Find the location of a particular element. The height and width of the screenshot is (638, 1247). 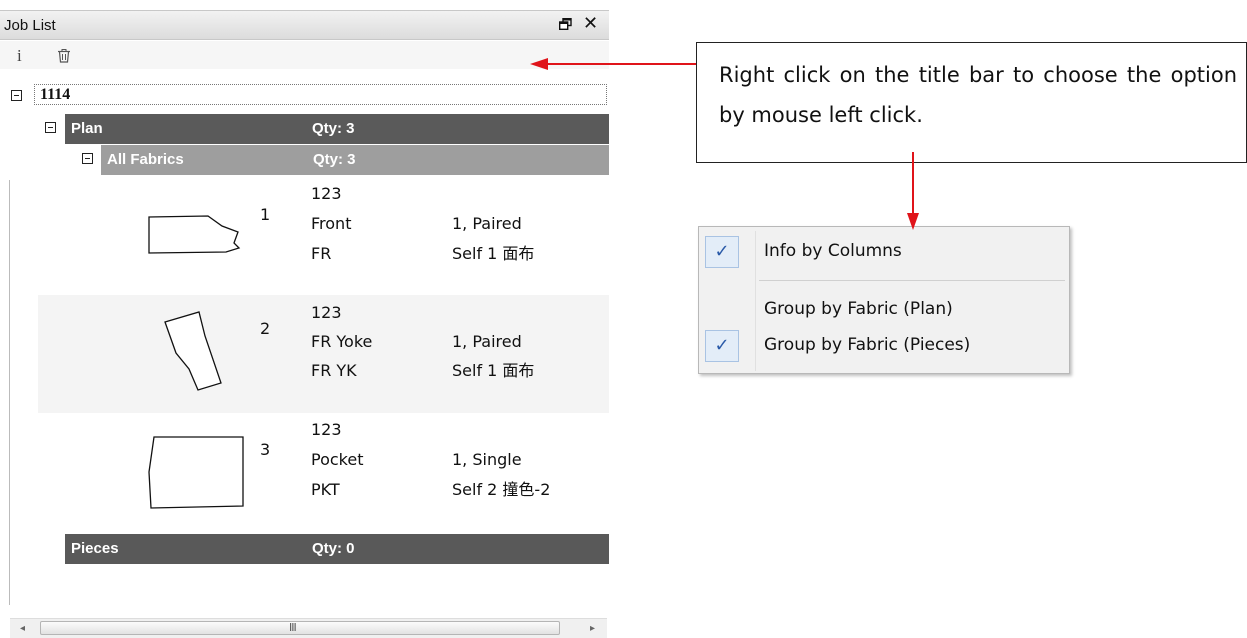

arrow-to-title-bar-icon is located at coordinates (613, 64).